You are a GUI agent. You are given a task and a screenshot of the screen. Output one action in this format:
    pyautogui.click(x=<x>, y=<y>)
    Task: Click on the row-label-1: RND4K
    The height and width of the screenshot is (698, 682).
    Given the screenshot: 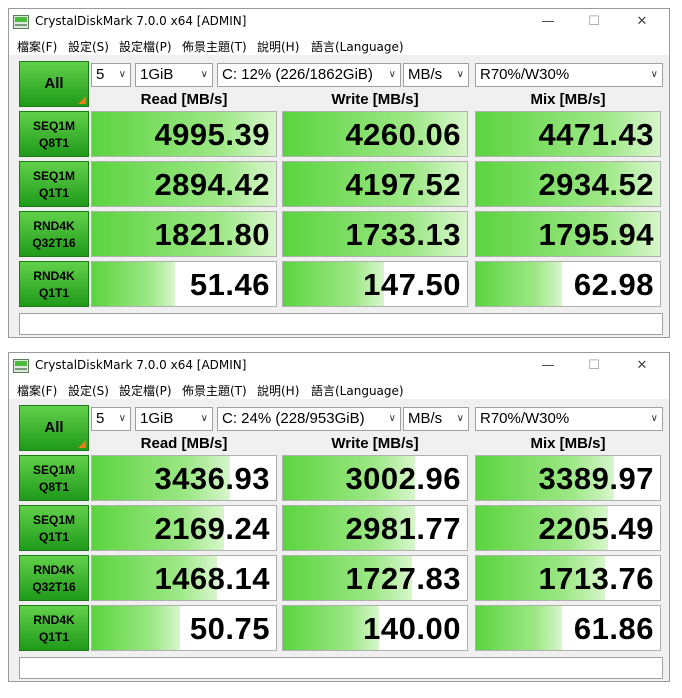 What is the action you would take?
    pyautogui.click(x=54, y=226)
    